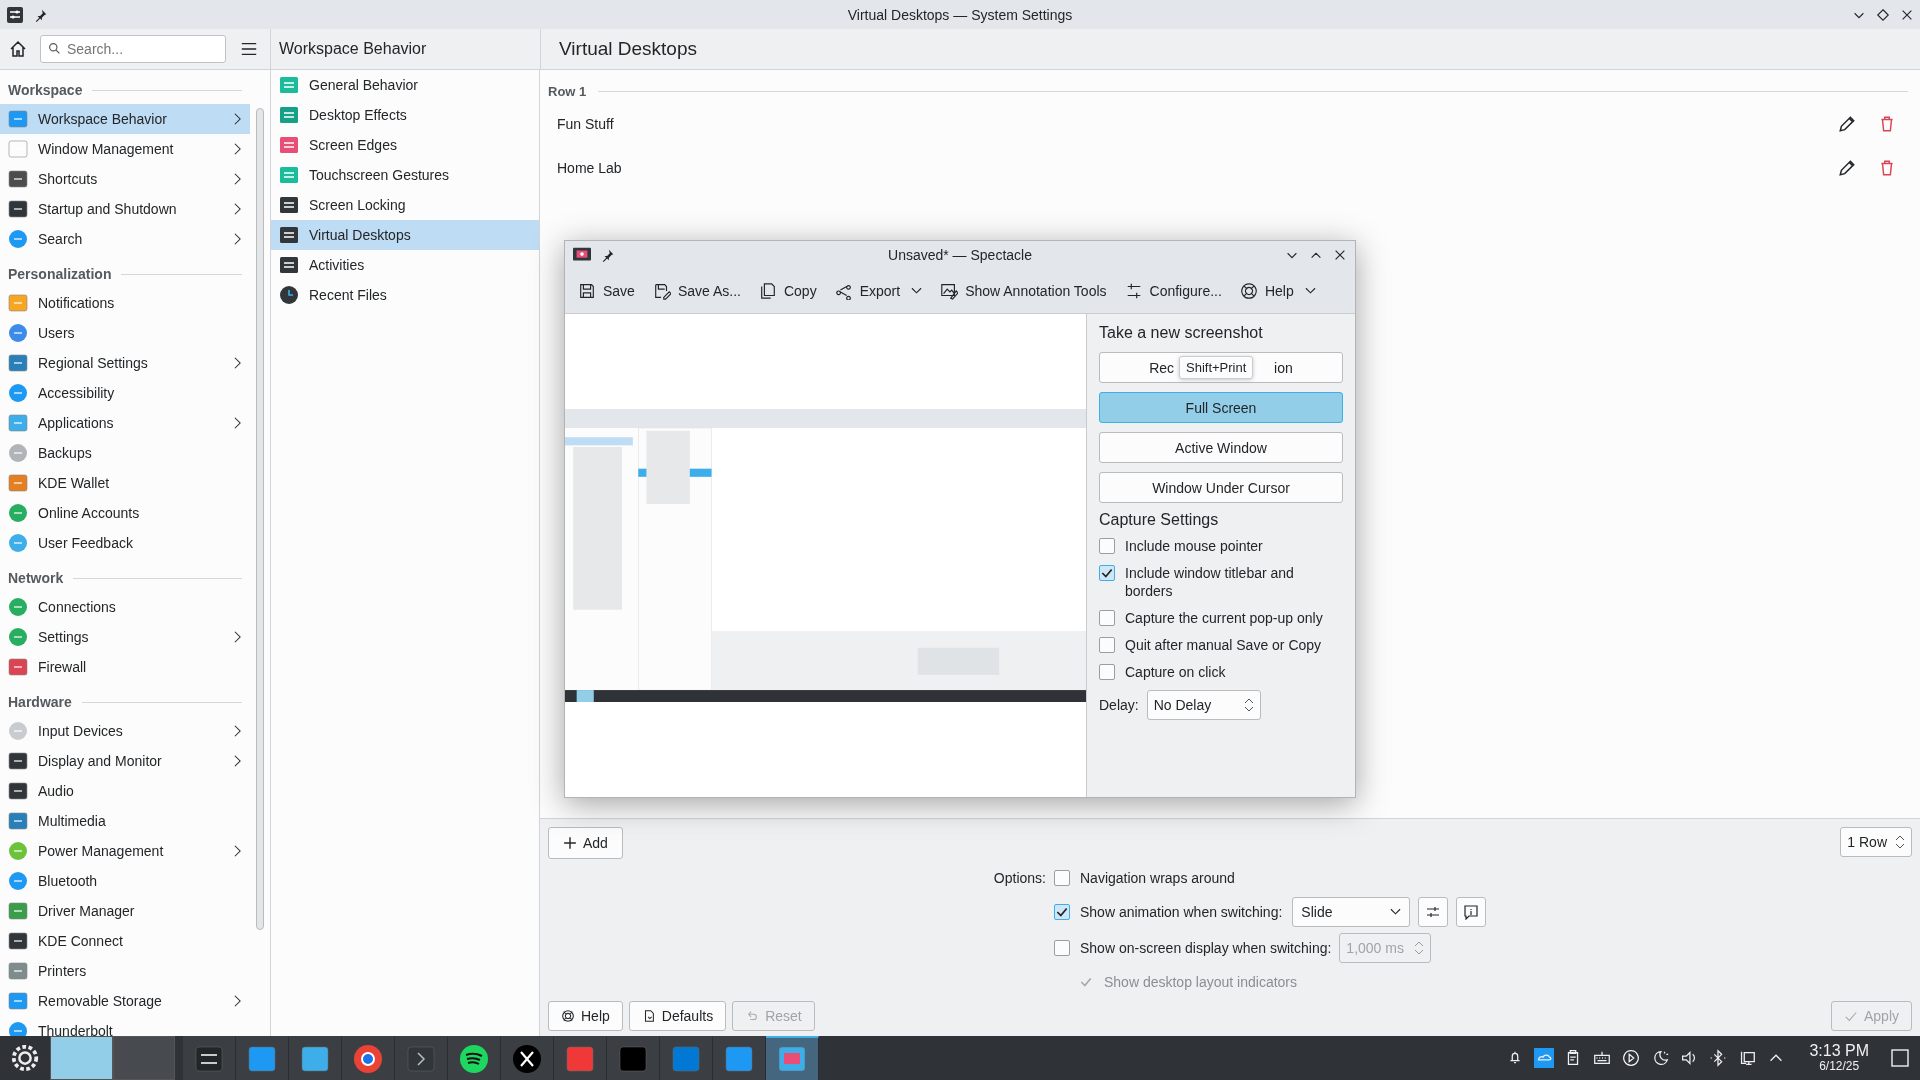 The height and width of the screenshot is (1080, 1920). What do you see at coordinates (125, 393) in the screenshot?
I see `sidebar-item: Accessibility` at bounding box center [125, 393].